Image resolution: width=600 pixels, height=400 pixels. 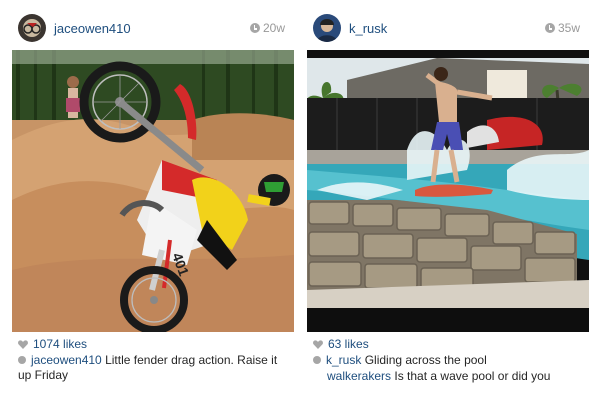 What do you see at coordinates (472, 376) in the screenshot?
I see `comment-text: Is that a wave pool or did you` at bounding box center [472, 376].